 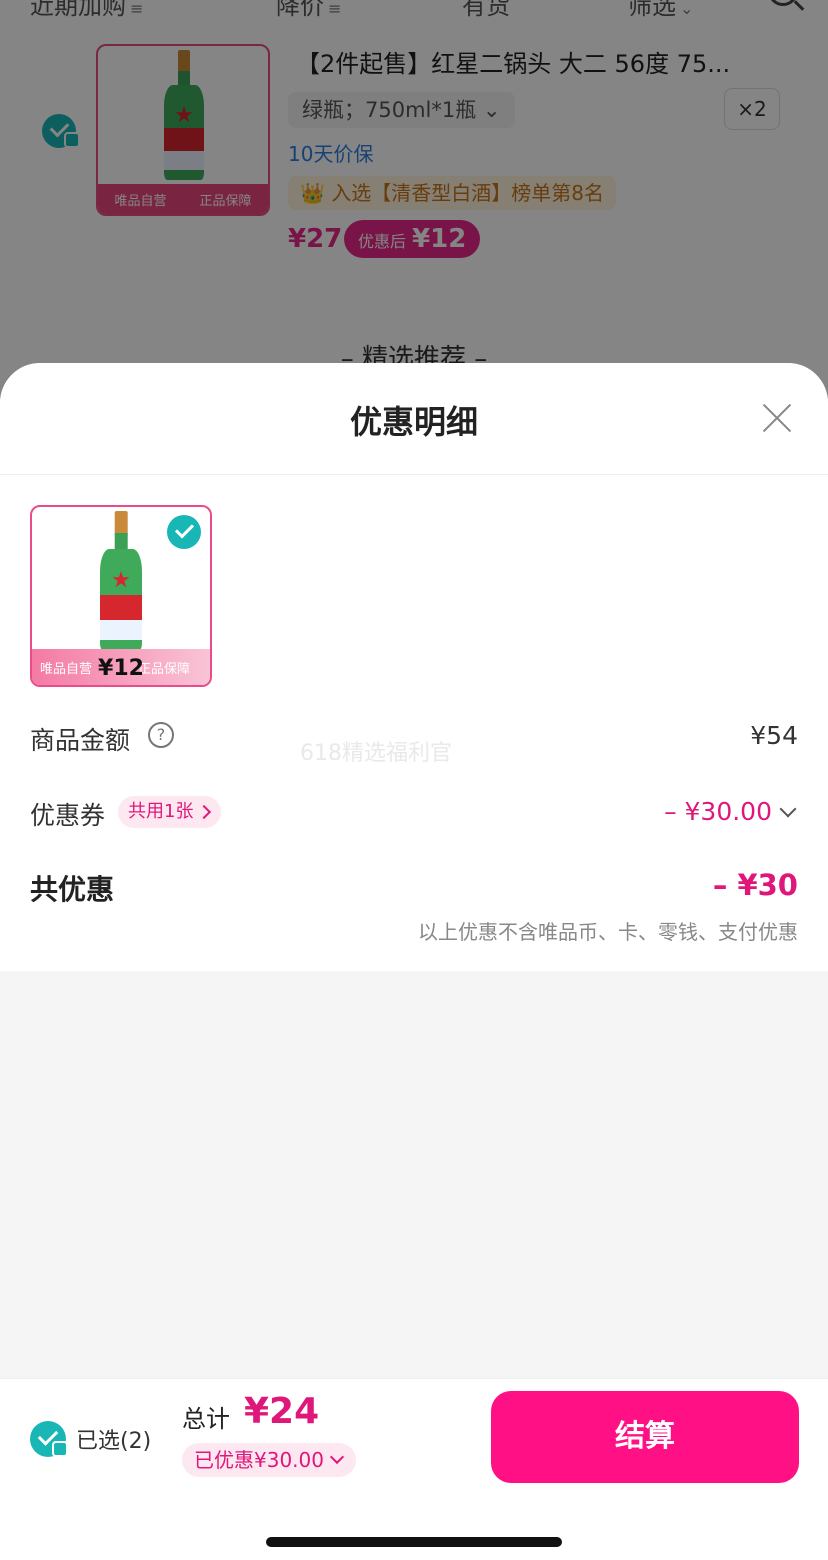 What do you see at coordinates (718, 811) in the screenshot?
I see `coupon-value: – ¥30.00` at bounding box center [718, 811].